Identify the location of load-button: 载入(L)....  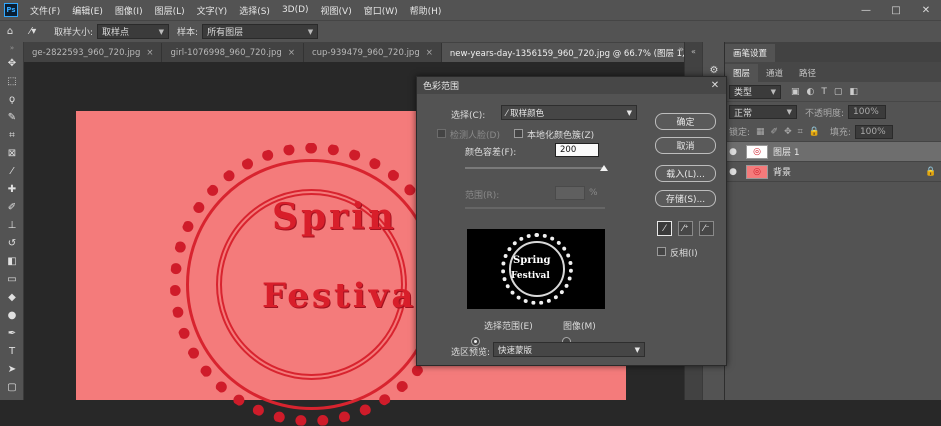
(685, 173).